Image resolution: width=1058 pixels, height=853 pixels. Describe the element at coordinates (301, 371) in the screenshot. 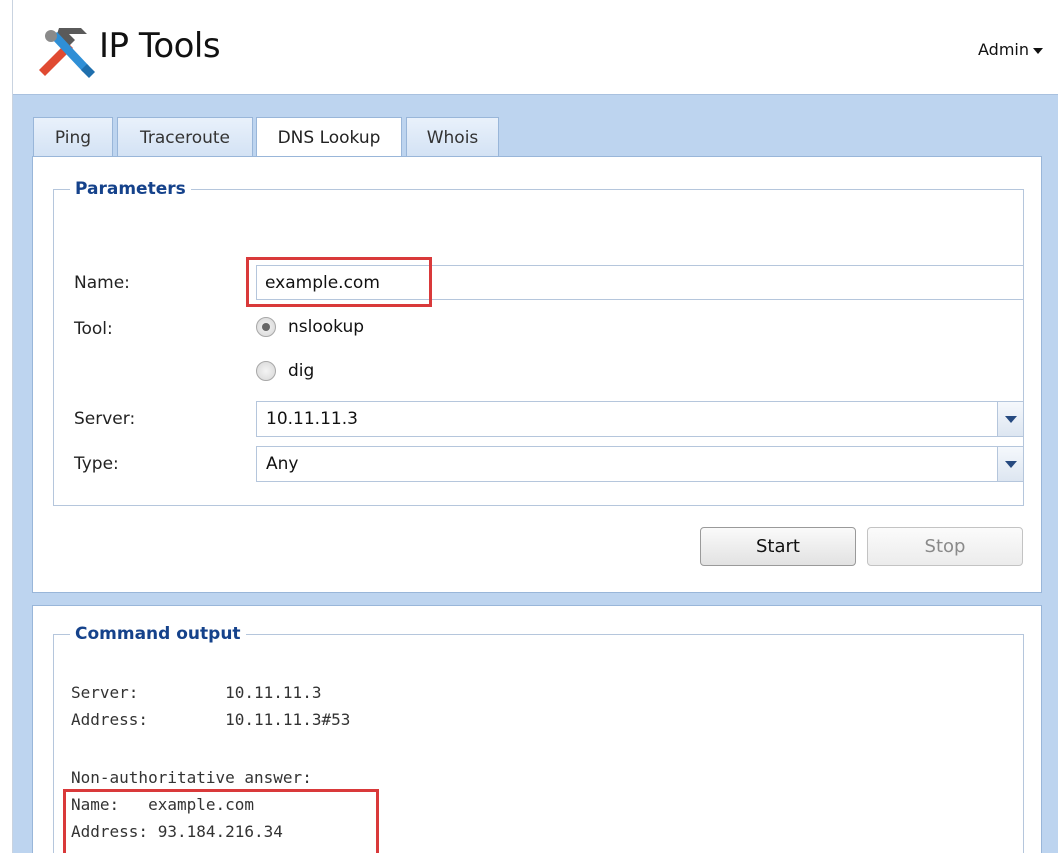

I see `radio-dig-label: dig` at that location.